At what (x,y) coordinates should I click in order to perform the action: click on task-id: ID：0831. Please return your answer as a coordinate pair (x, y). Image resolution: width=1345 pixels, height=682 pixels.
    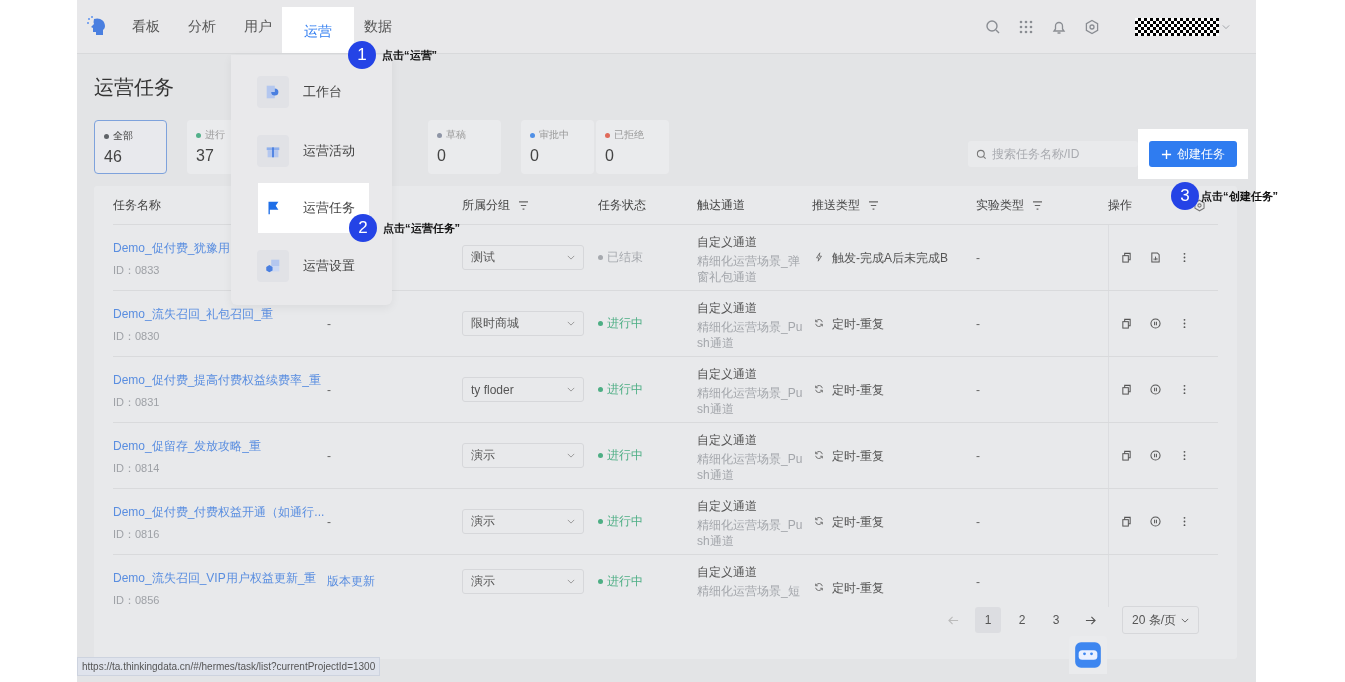
    Looking at the image, I should click on (136, 402).